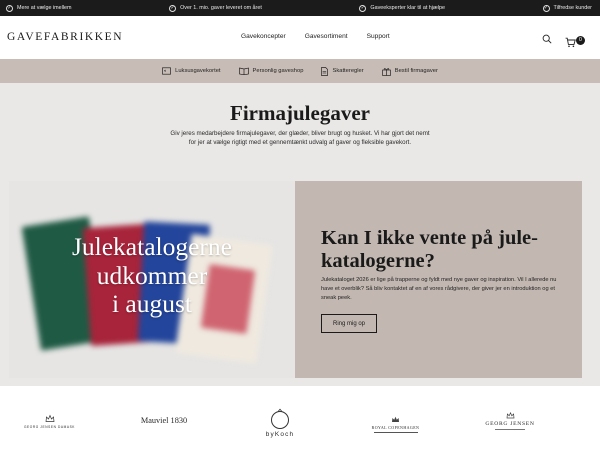 The image size is (600, 455). I want to click on ring-icon, so click(280, 418).